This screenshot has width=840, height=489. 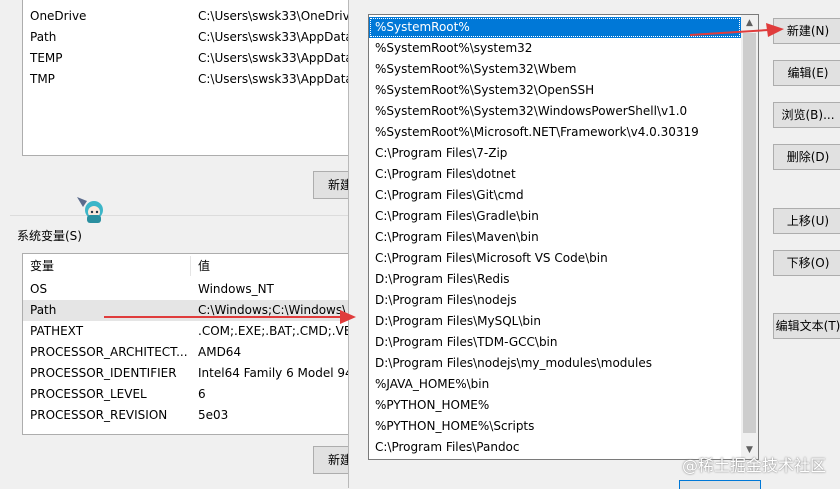 I want to click on move-up-button: 上移(U), so click(x=806, y=221).